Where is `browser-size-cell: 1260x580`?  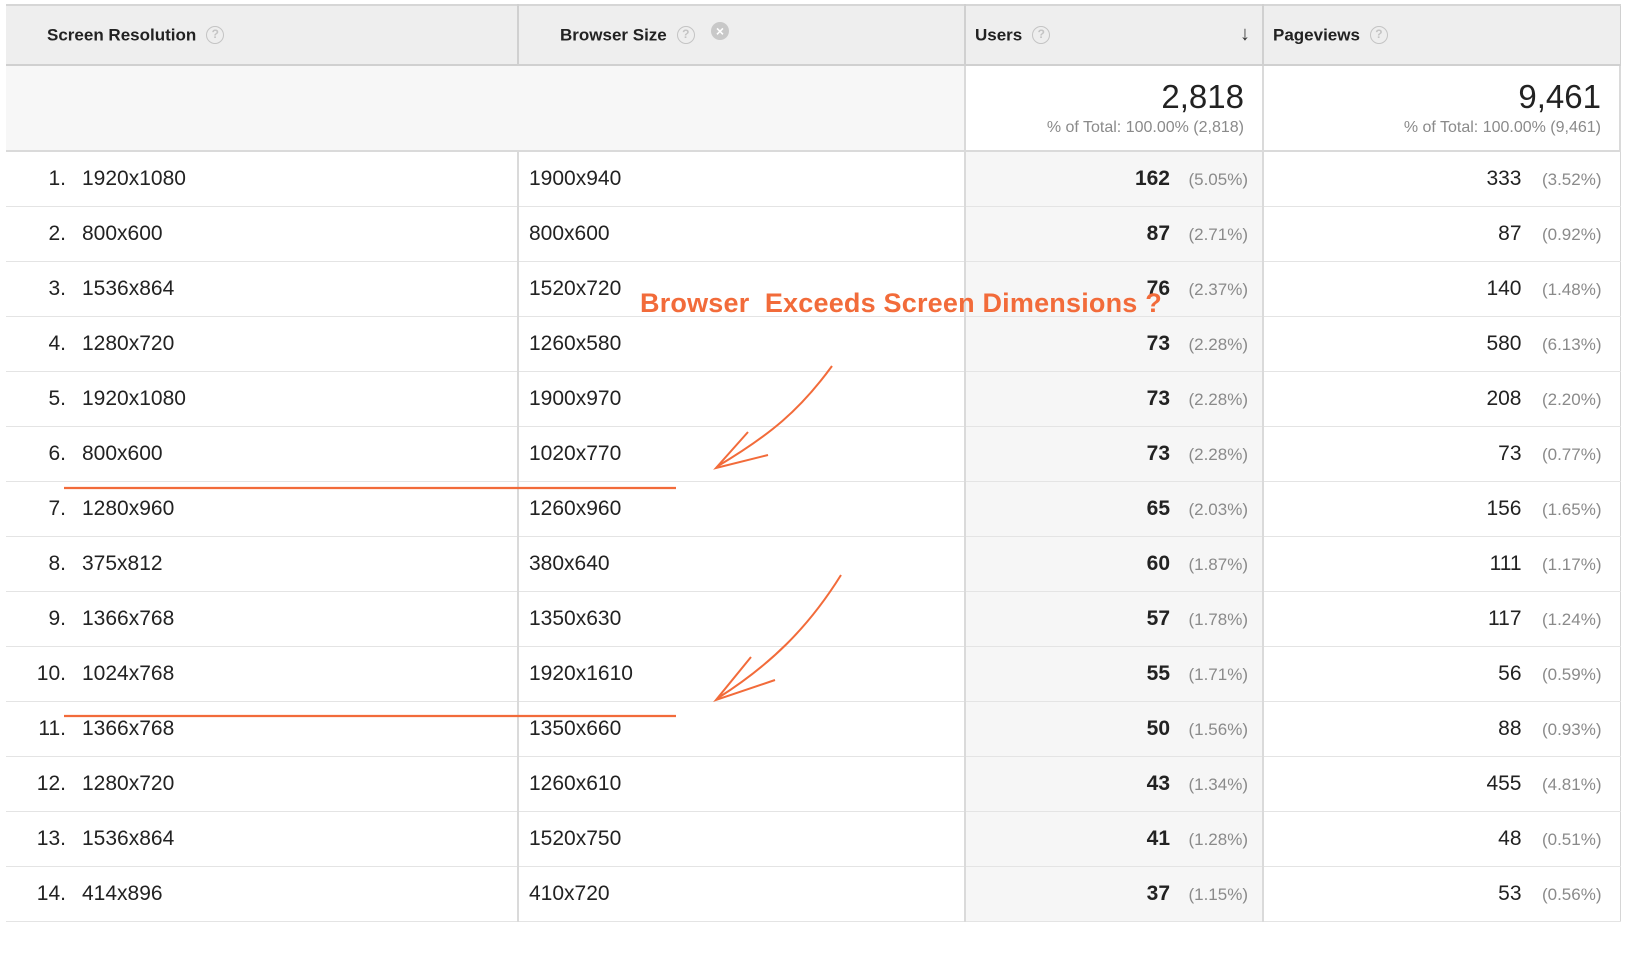
browser-size-cell: 1260x580 is located at coordinates (742, 344).